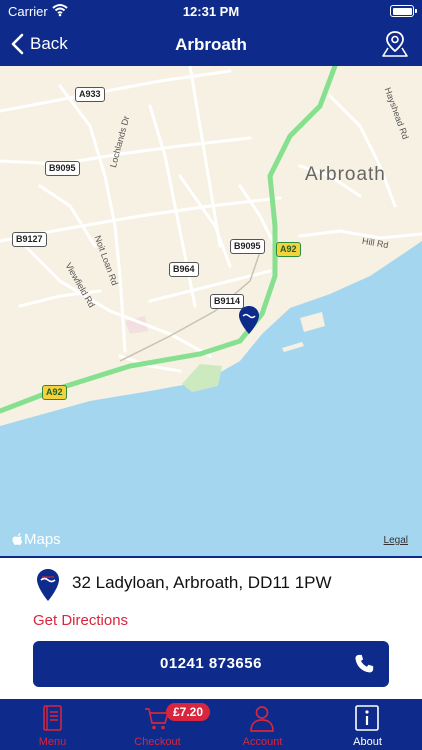 The width and height of the screenshot is (422, 750). Describe the element at coordinates (62, 168) in the screenshot. I see `road-label-b9095-west: B9095` at that location.